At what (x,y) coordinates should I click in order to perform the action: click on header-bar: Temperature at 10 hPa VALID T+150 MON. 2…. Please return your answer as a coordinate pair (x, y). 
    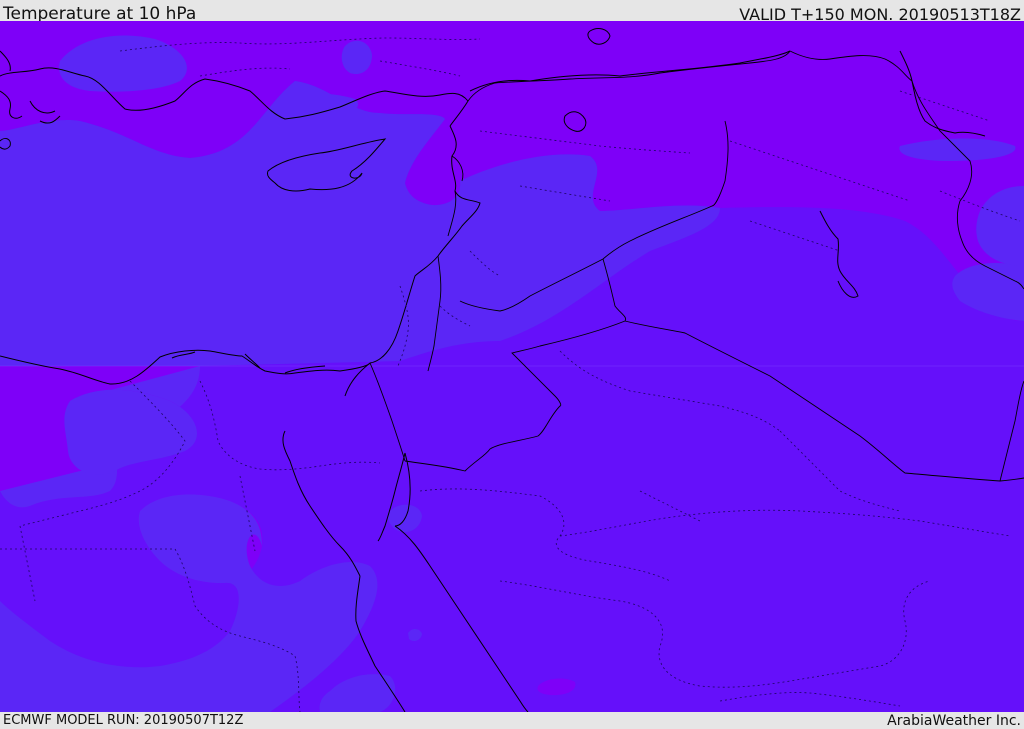
    Looking at the image, I should click on (512, 12).